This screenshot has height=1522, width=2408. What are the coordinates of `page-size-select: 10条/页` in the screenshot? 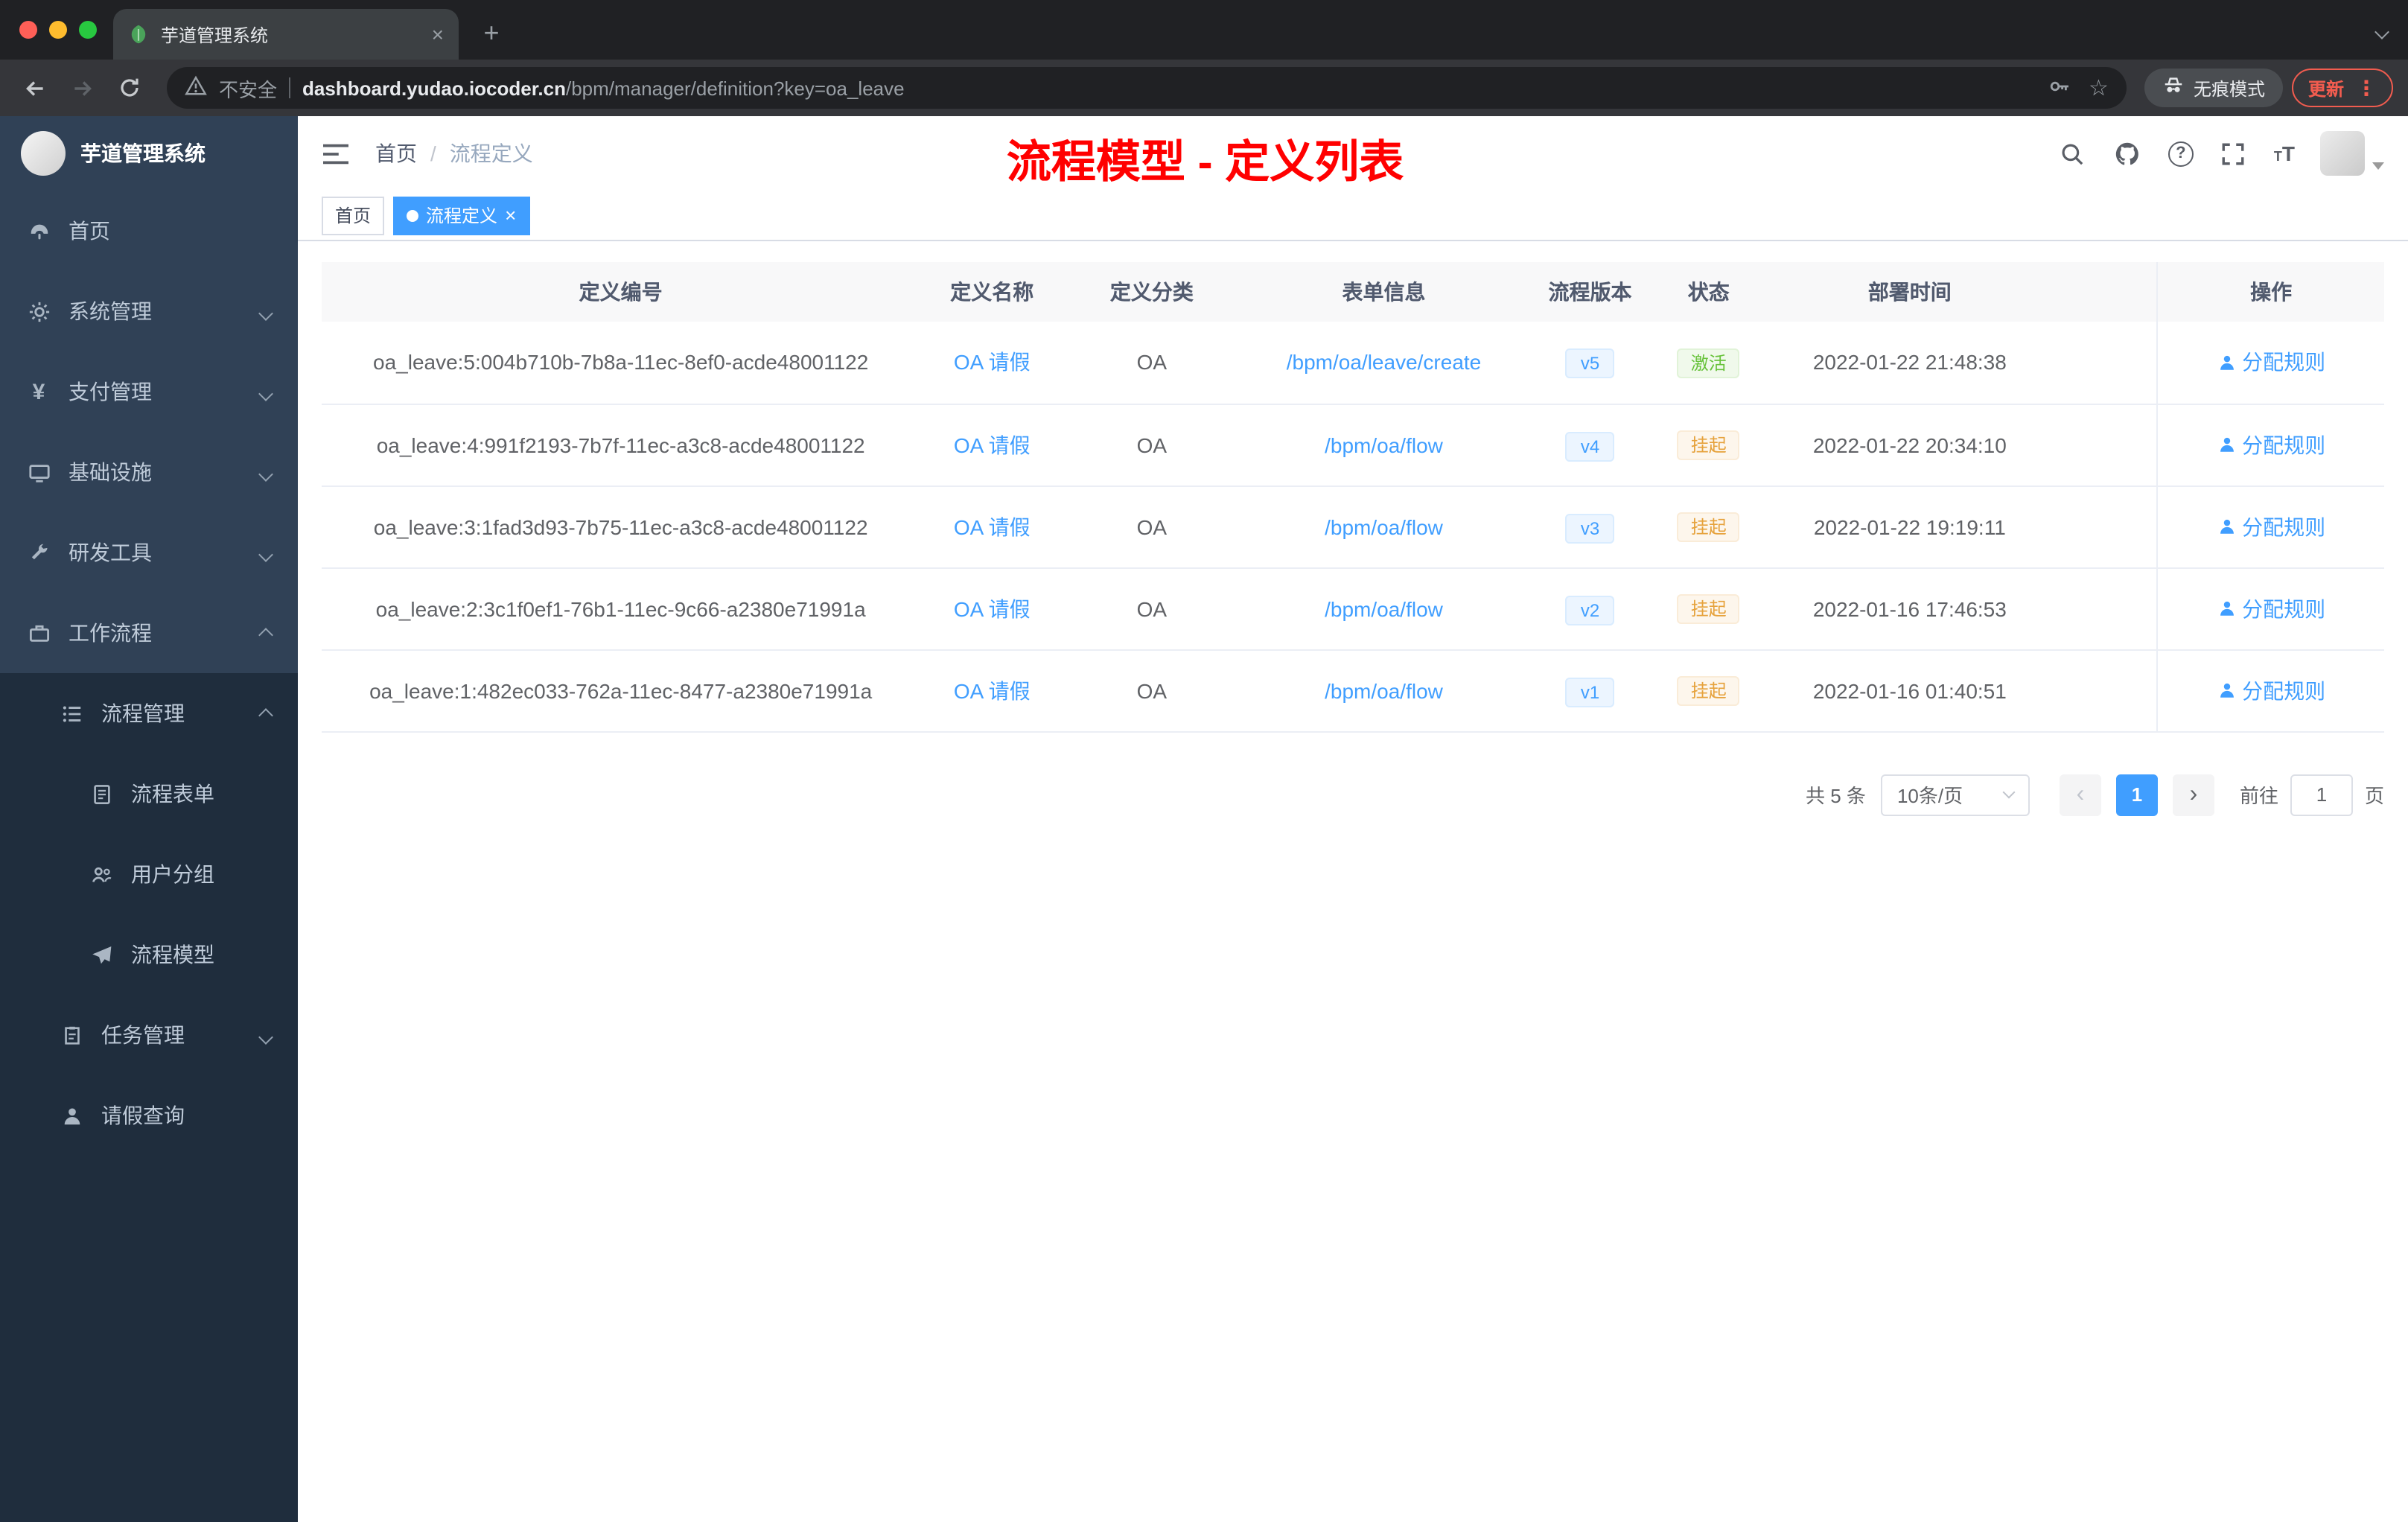 It's located at (1955, 794).